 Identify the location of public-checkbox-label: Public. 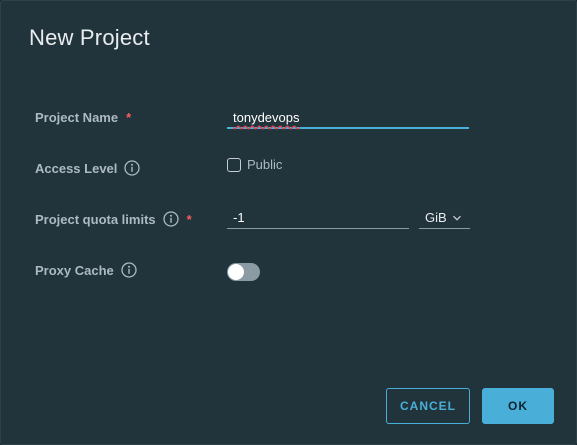
(264, 164).